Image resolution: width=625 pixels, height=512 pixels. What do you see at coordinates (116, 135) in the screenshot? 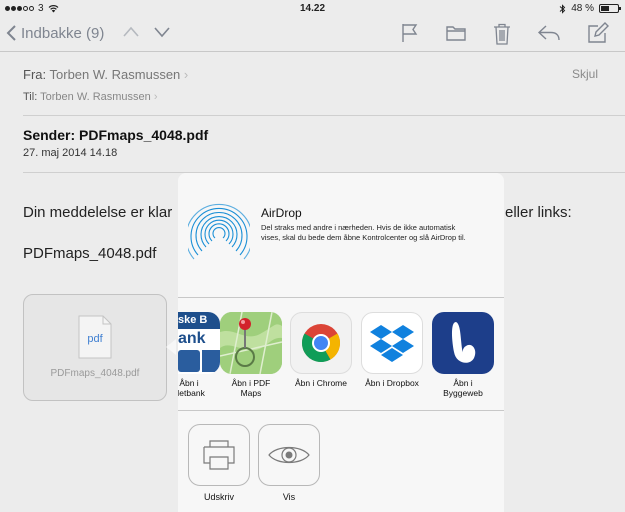
I see `mail-subject: Sender: PDFmaps_4048.pdf` at bounding box center [116, 135].